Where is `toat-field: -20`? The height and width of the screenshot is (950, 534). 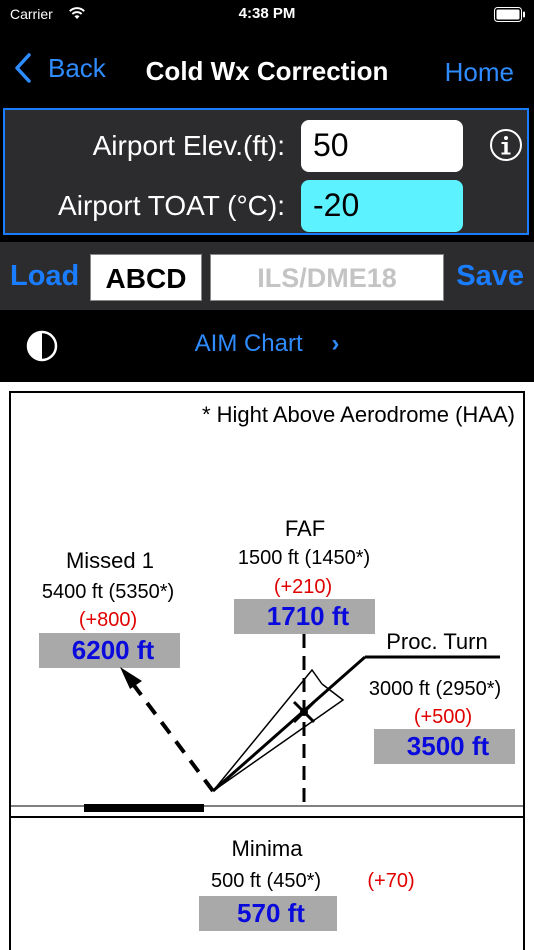
toat-field: -20 is located at coordinates (382, 206).